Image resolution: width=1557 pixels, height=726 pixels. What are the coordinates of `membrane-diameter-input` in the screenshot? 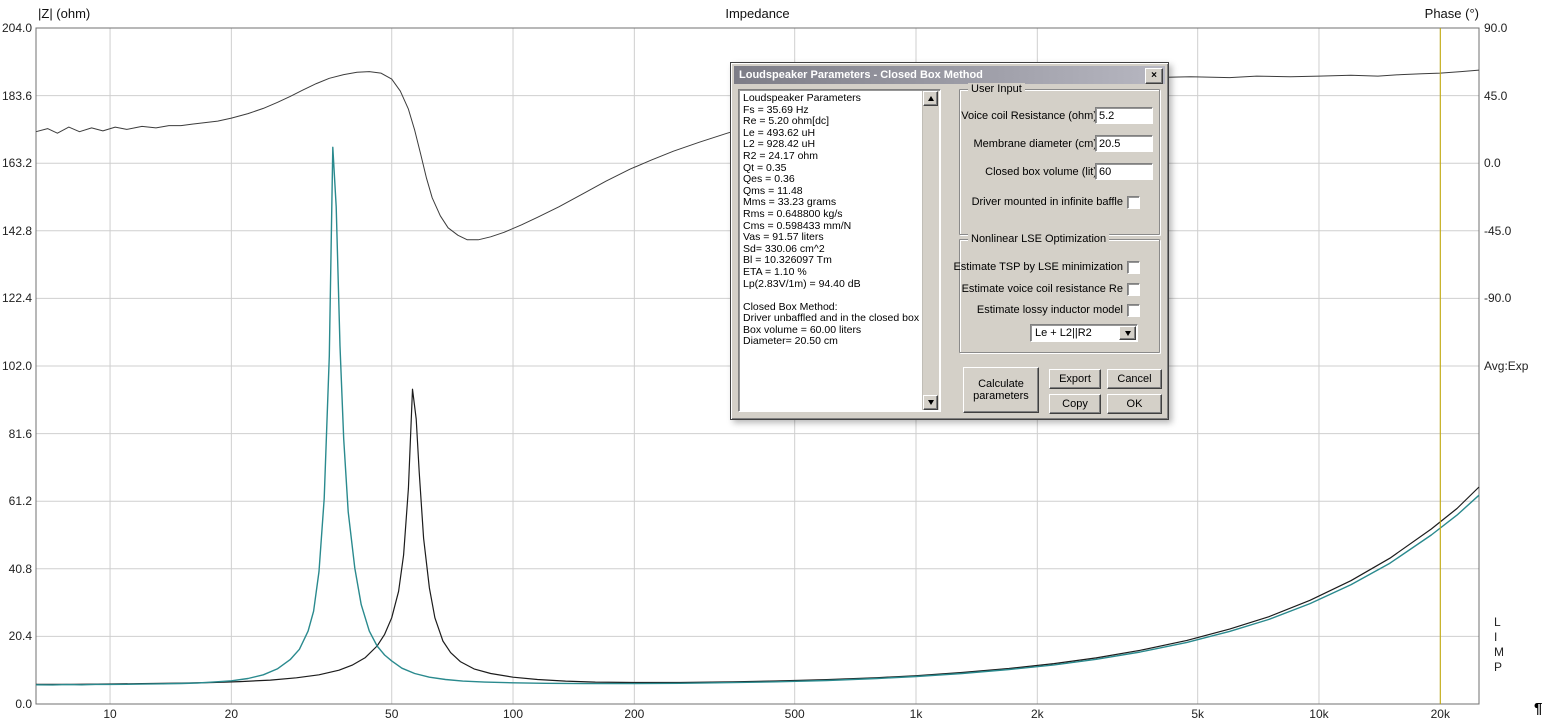 It's located at (1124, 143).